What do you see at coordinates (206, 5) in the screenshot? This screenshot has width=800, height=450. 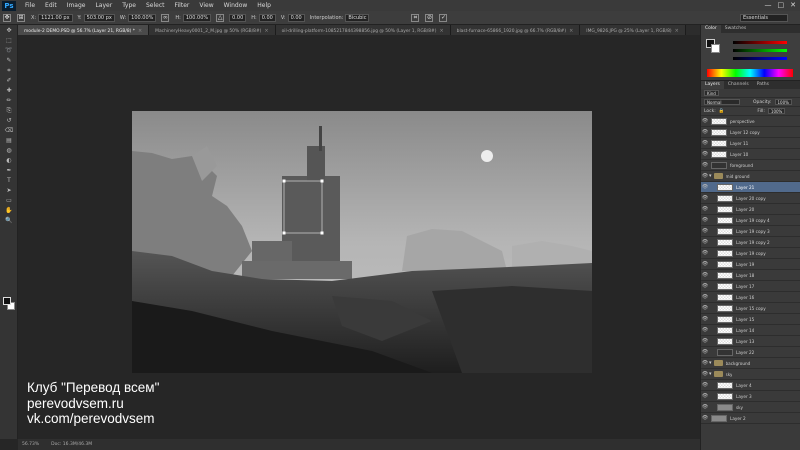 I see `menu-view: View` at bounding box center [206, 5].